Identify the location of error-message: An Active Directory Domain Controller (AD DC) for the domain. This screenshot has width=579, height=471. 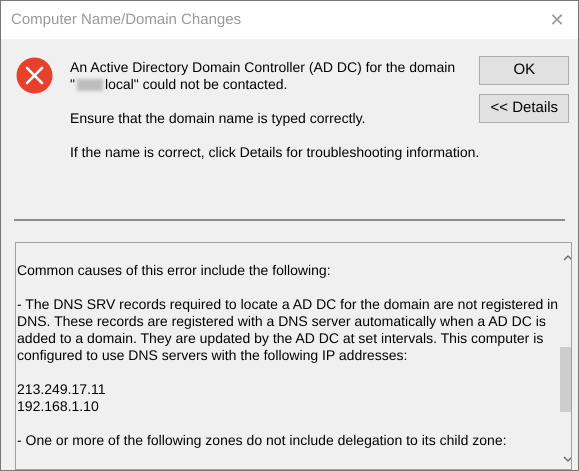
(263, 67).